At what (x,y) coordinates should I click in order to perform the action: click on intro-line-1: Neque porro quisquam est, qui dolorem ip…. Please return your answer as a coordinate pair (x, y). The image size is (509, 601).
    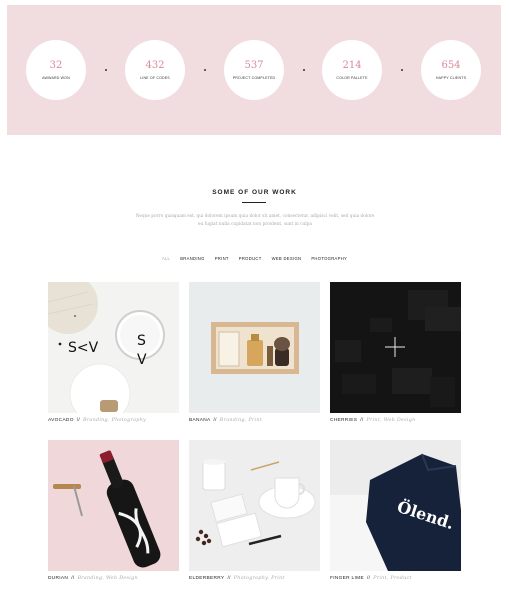
    Looking at the image, I should click on (255, 216).